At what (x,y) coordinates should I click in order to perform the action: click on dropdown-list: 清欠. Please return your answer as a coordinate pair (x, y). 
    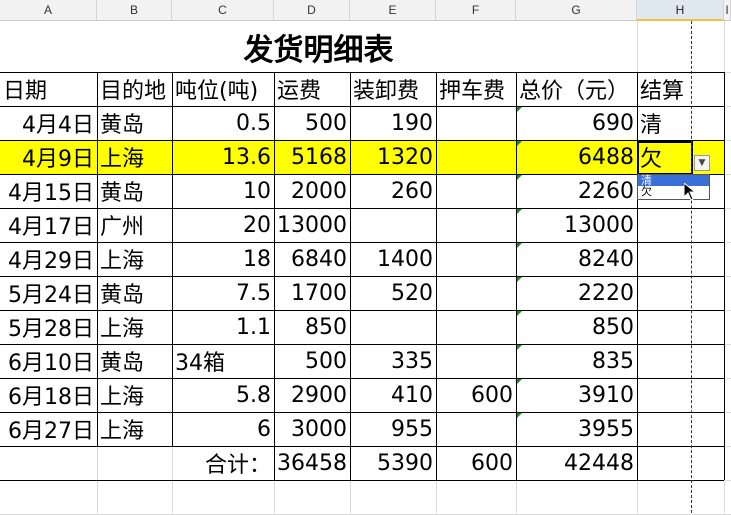
    Looking at the image, I should click on (673, 187).